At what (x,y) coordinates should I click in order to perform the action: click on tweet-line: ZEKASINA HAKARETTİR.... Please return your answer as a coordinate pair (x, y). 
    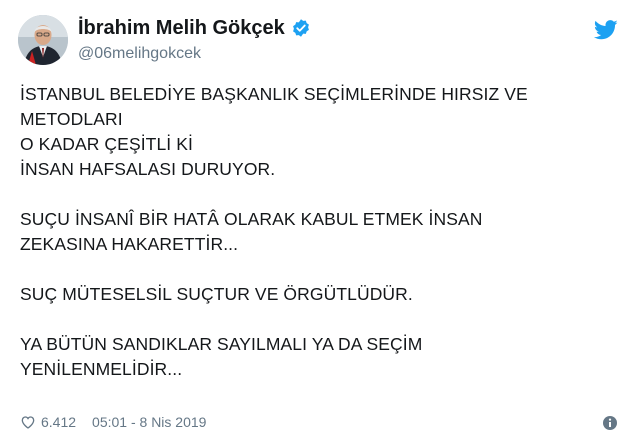
    Looking at the image, I should click on (129, 244).